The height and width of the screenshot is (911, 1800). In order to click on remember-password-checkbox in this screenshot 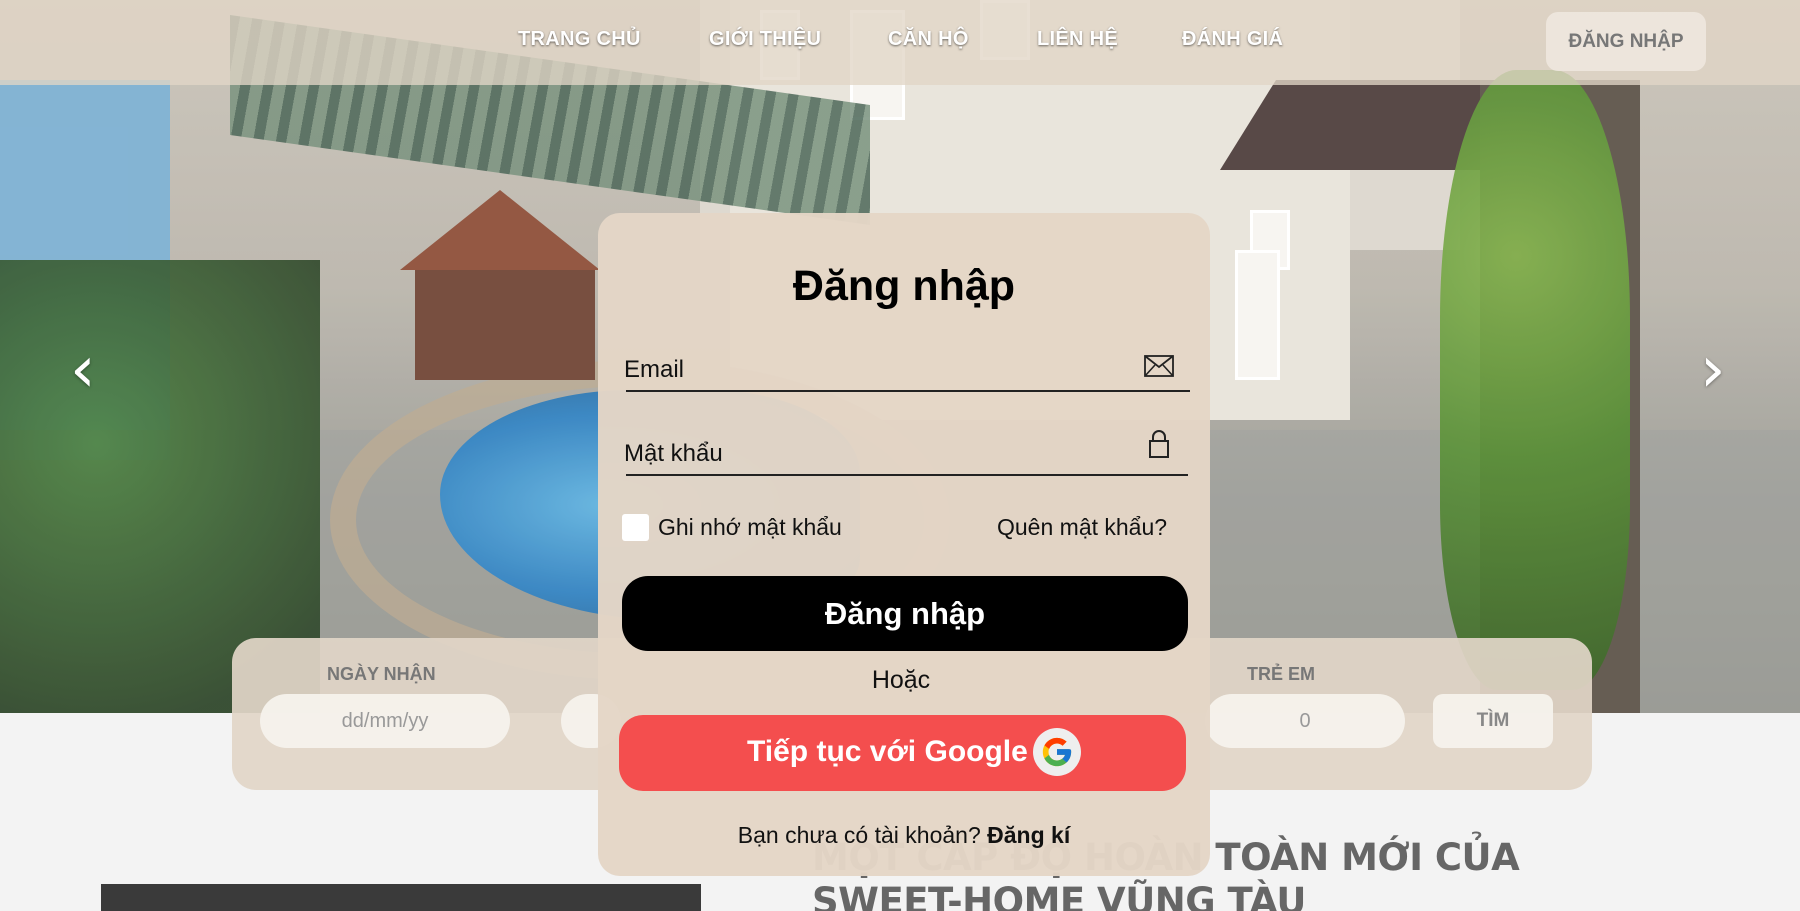, I will do `click(635, 527)`.